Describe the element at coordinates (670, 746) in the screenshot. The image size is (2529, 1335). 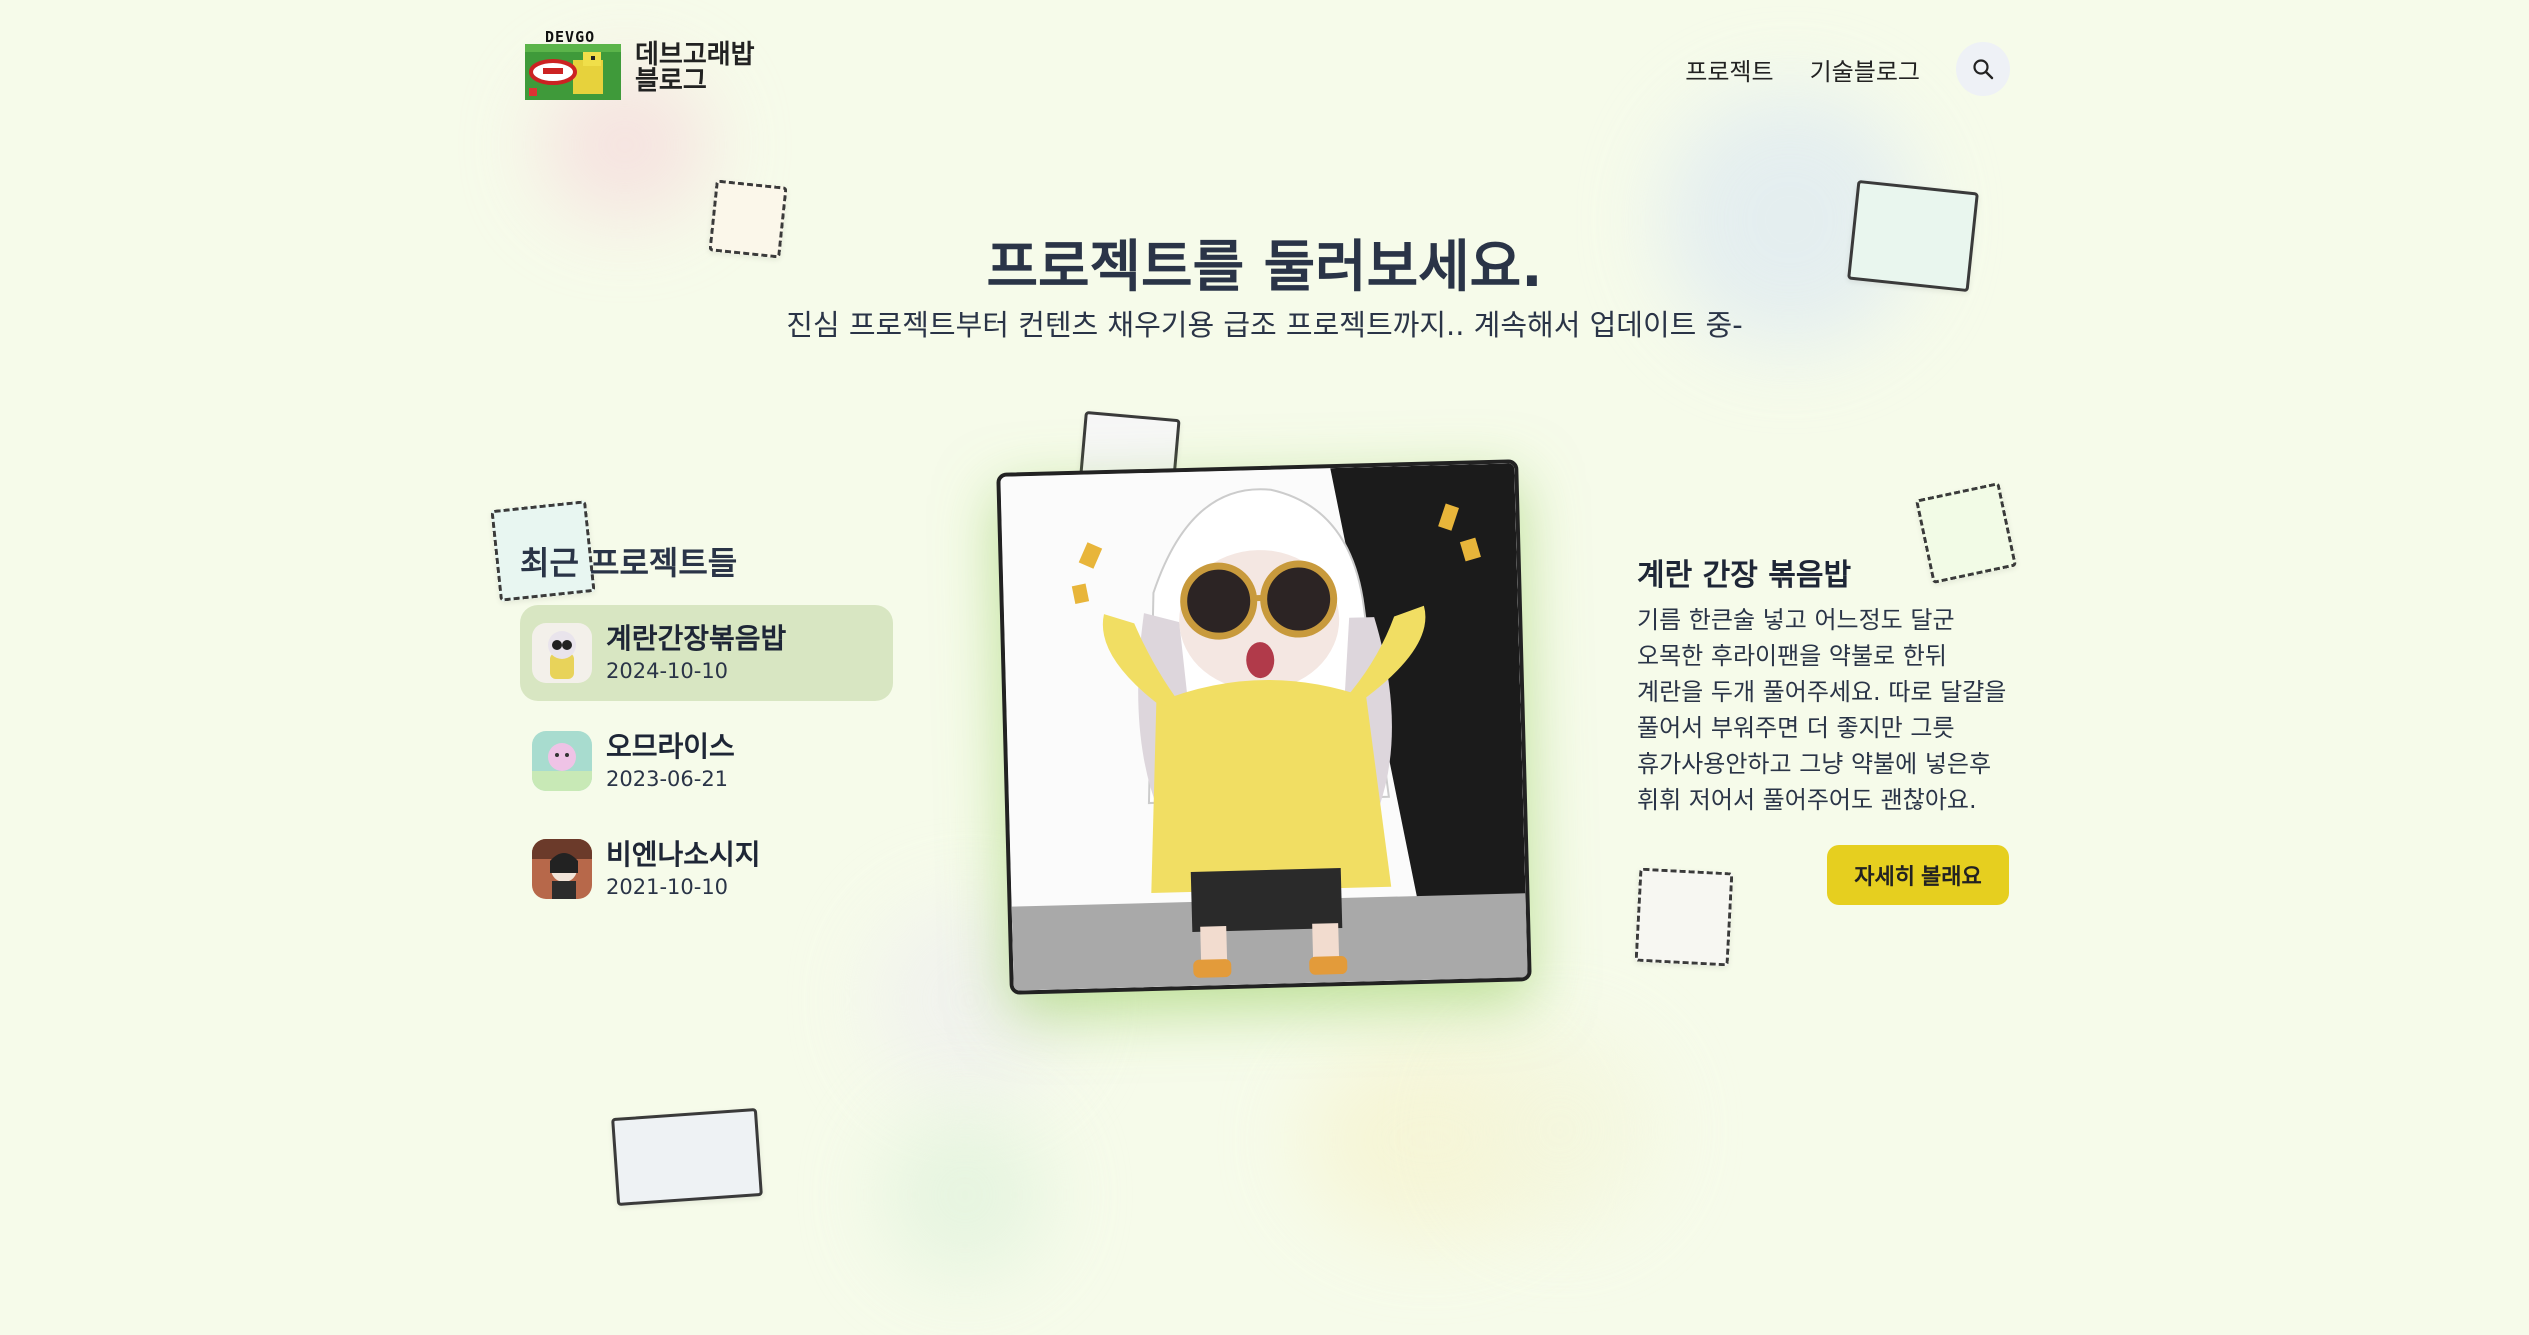
I see `project-title: 오므라이스` at that location.